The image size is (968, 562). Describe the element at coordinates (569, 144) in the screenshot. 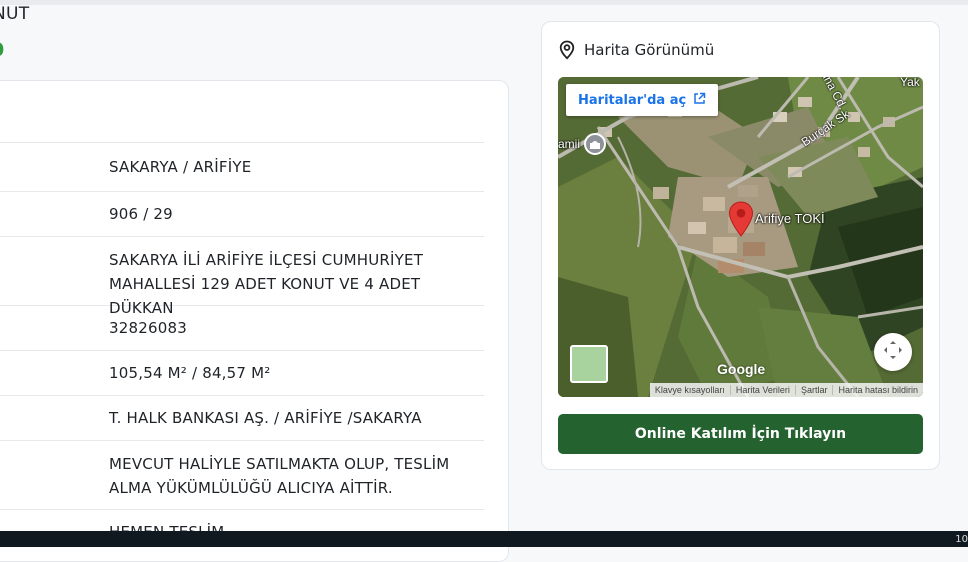

I see `map-label-mosque: amii` at that location.